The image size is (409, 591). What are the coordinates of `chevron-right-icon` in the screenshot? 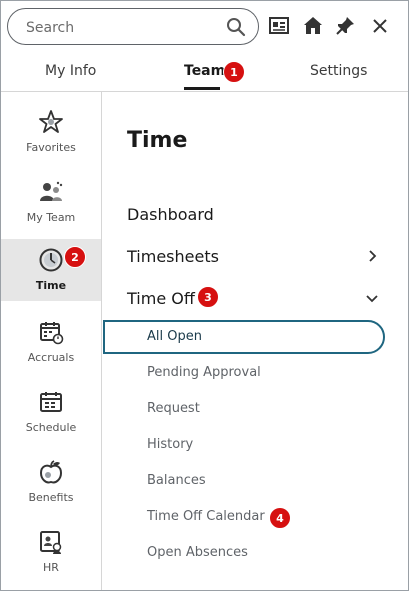 It's located at (372, 256).